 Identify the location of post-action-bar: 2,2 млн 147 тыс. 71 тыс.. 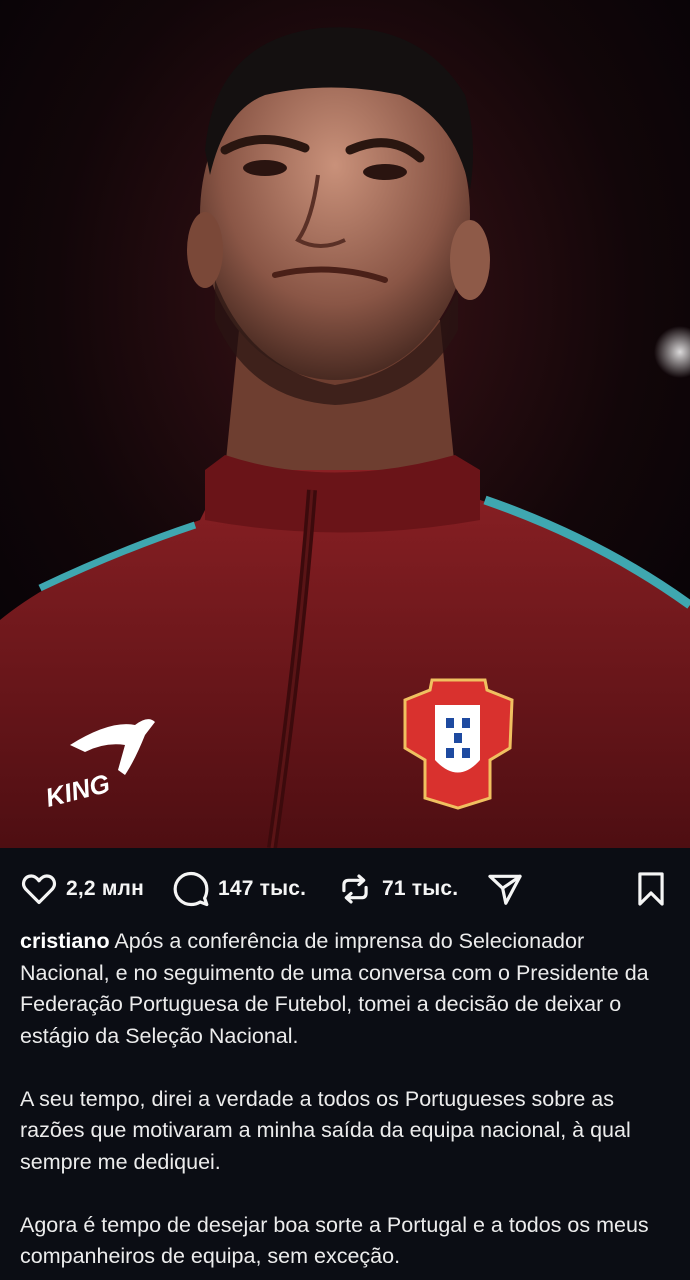
(345, 889).